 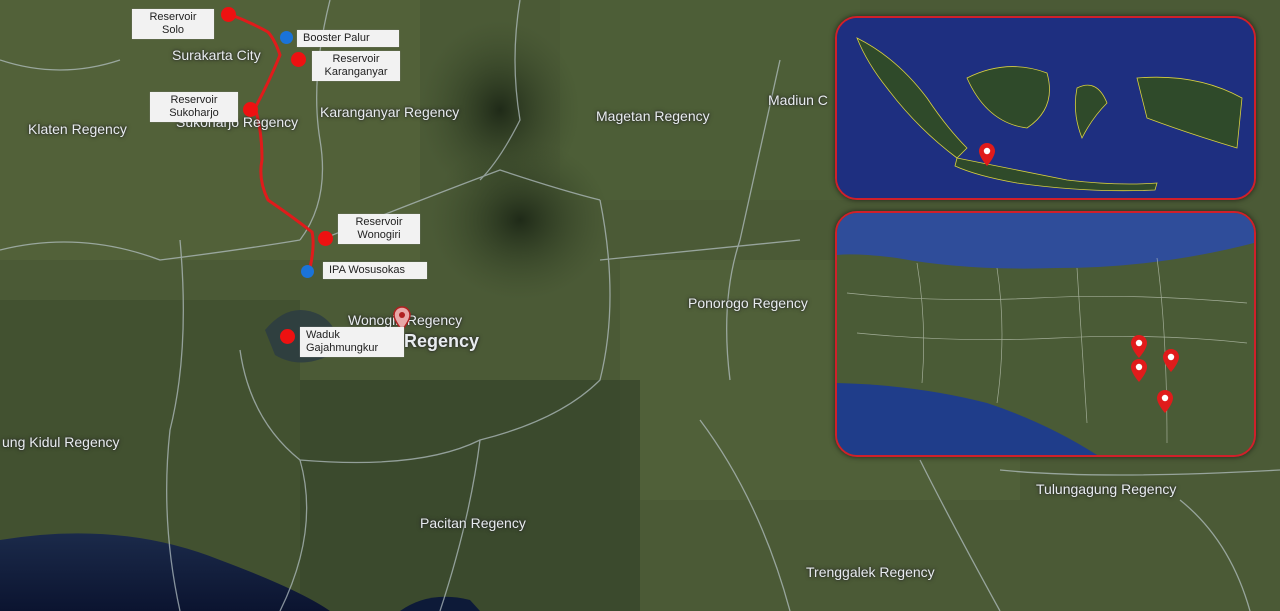 What do you see at coordinates (473, 523) in the screenshot?
I see `region-pacitan: Pacitan Regency` at bounding box center [473, 523].